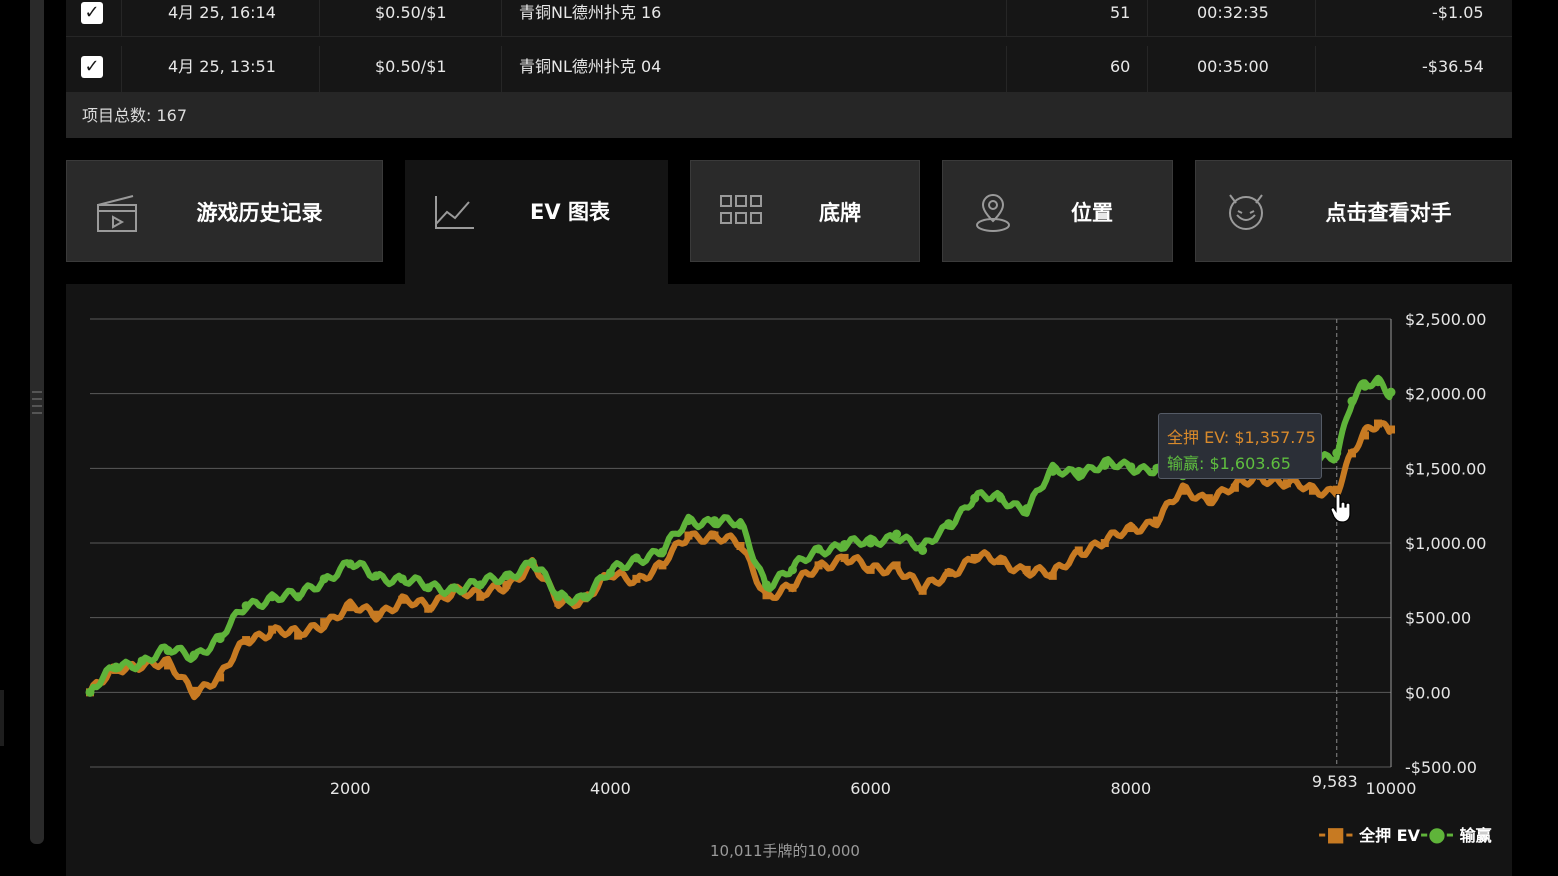 This screenshot has height=876, width=1558. What do you see at coordinates (1389, 835) in the screenshot?
I see `legend-ev-label: 全押 EV` at bounding box center [1389, 835].